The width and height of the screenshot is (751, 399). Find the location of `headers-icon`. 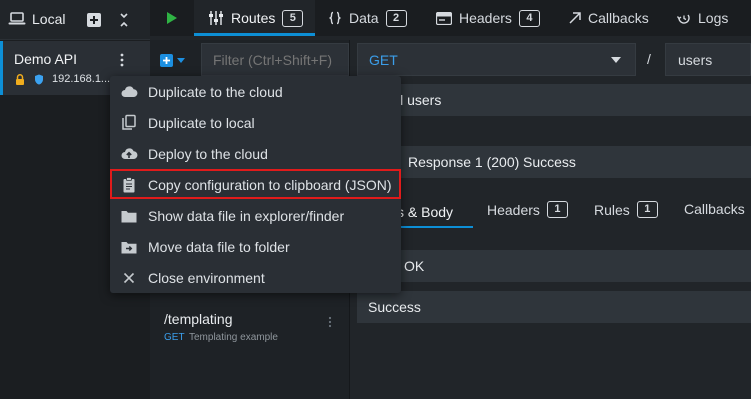

headers-icon is located at coordinates (444, 18).